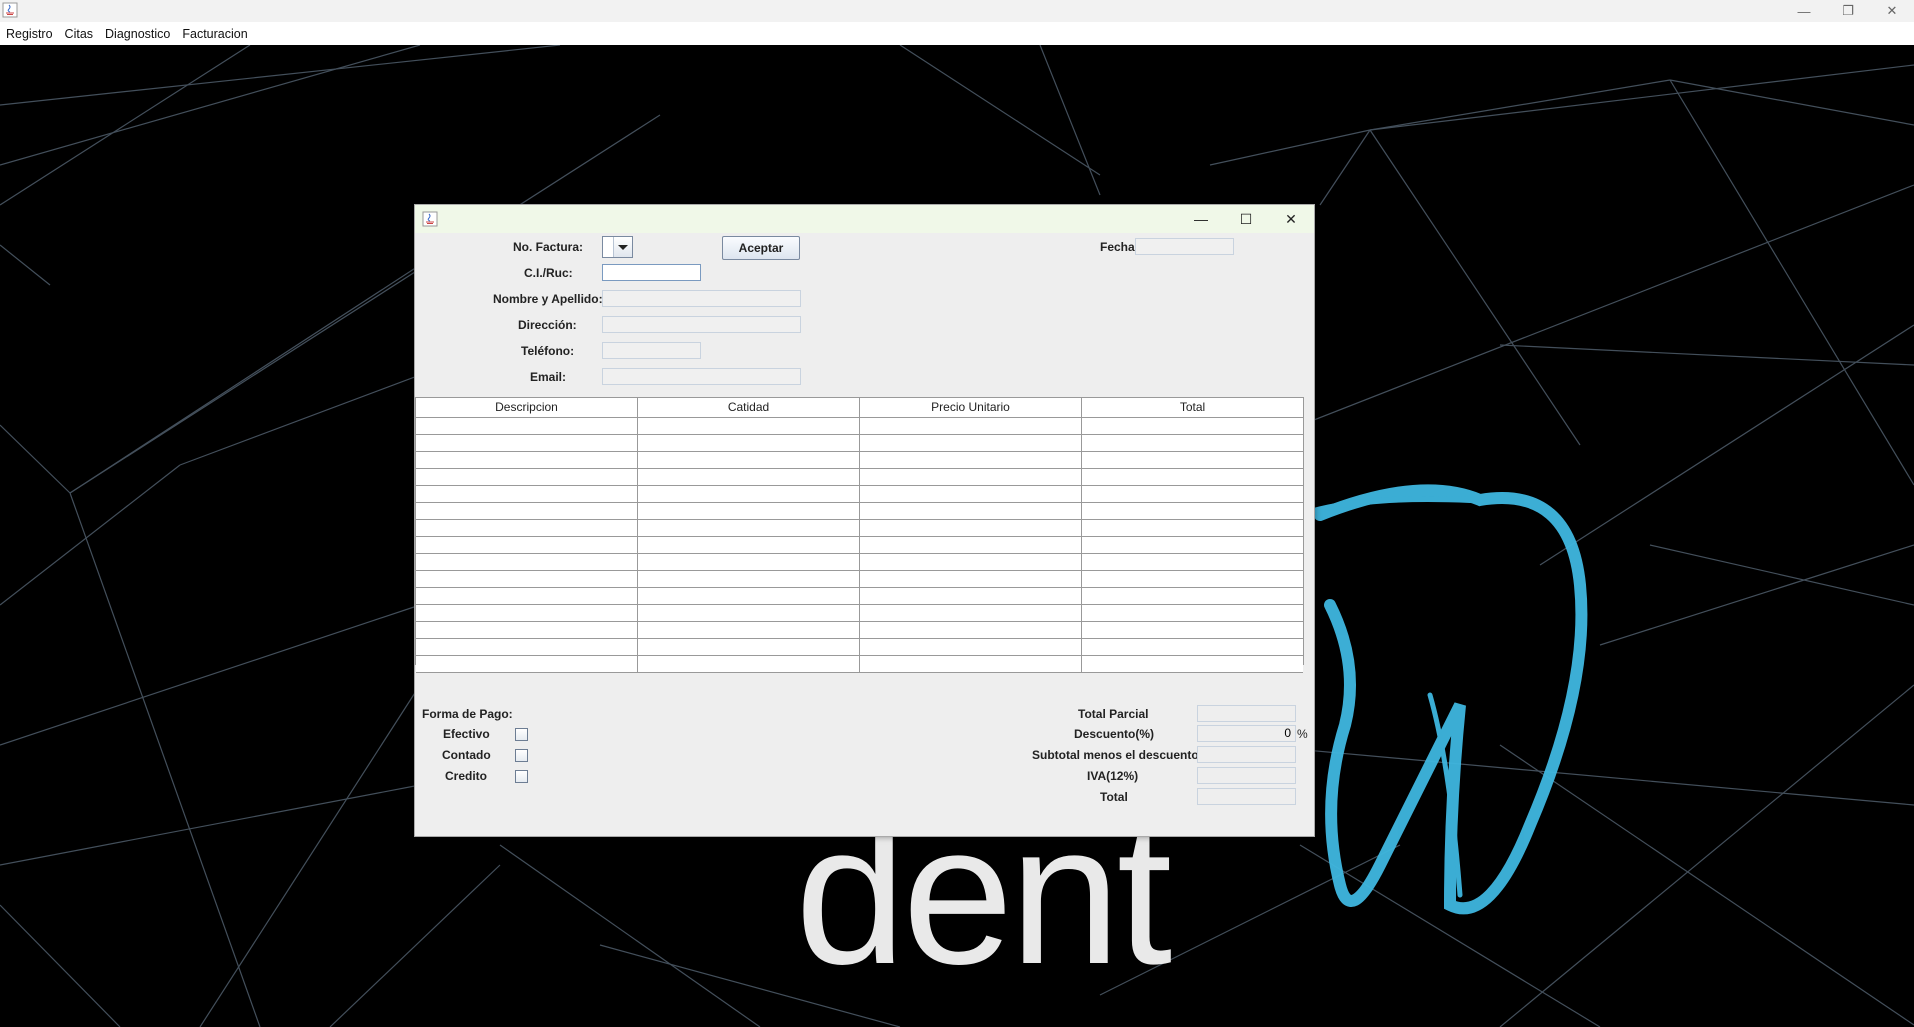 This screenshot has height=1027, width=1914. What do you see at coordinates (749, 407) in the screenshot?
I see `column-header-cantidad: Catidad` at bounding box center [749, 407].